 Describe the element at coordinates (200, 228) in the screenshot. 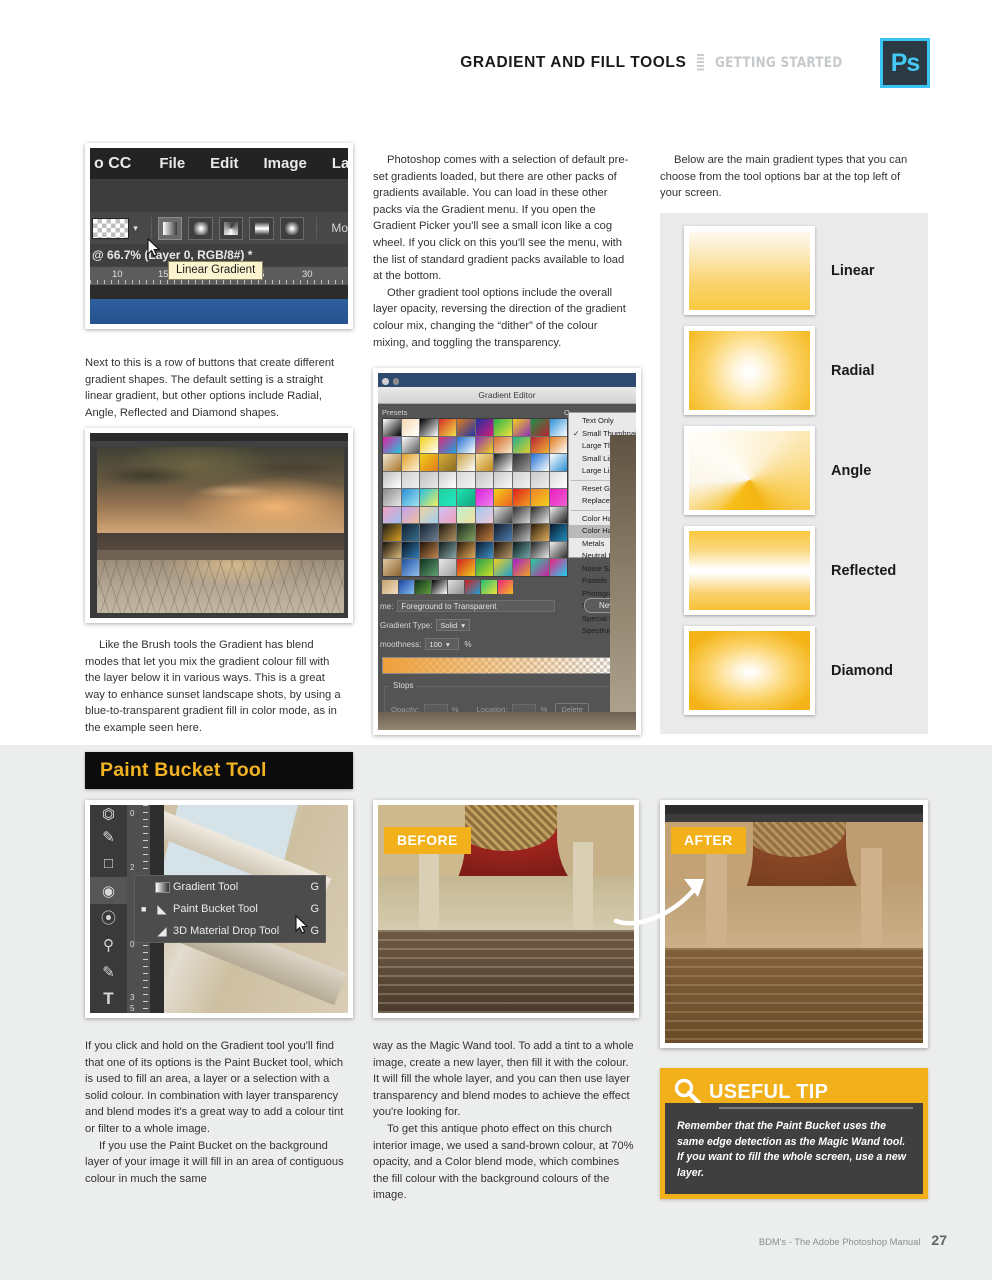

I see `radial-gradient-button` at that location.